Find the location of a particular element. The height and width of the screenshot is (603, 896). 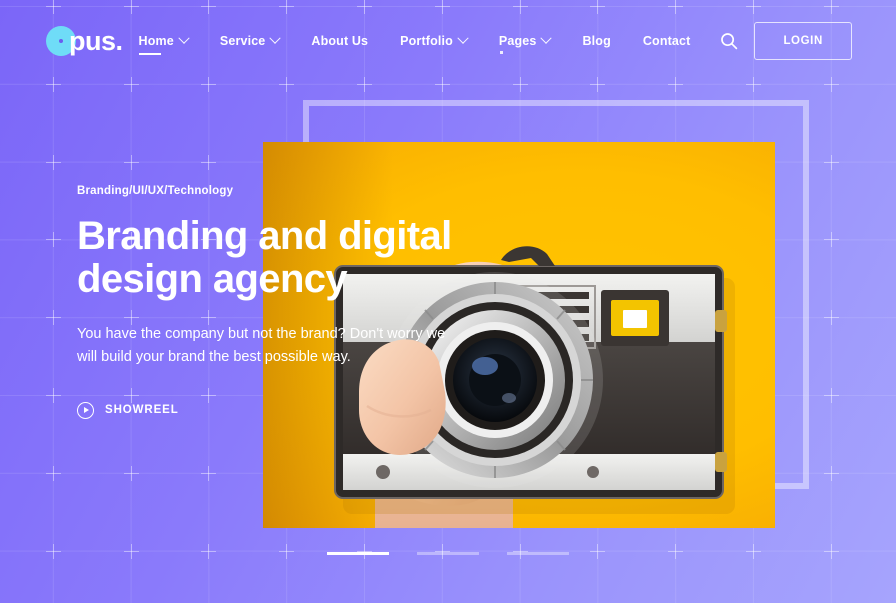

nav-item-home: Home is located at coordinates (163, 41).